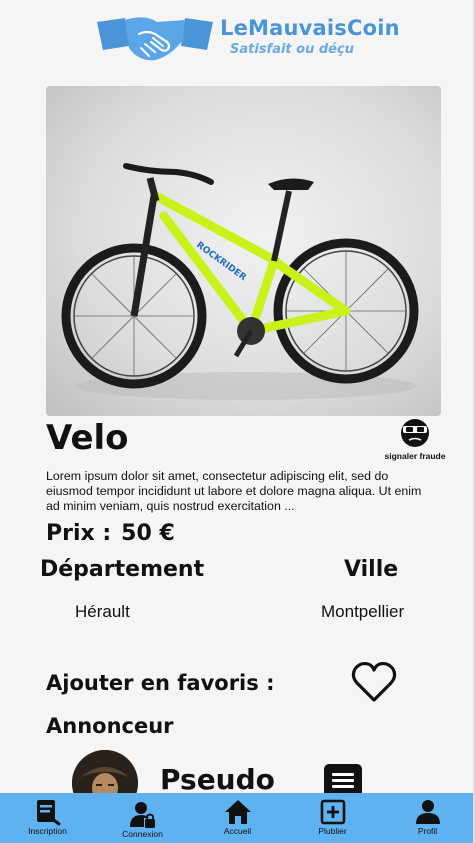 The height and width of the screenshot is (843, 475). Describe the element at coordinates (363, 611) in the screenshot. I see `city-value: Montpellier` at that location.